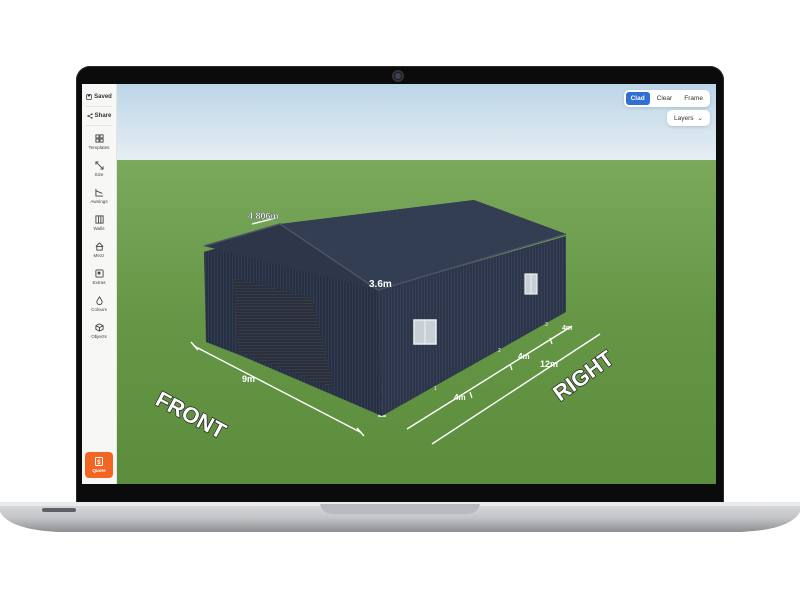 This screenshot has width=800, height=600. I want to click on sidebar-item-label: Awnings, so click(99, 201).